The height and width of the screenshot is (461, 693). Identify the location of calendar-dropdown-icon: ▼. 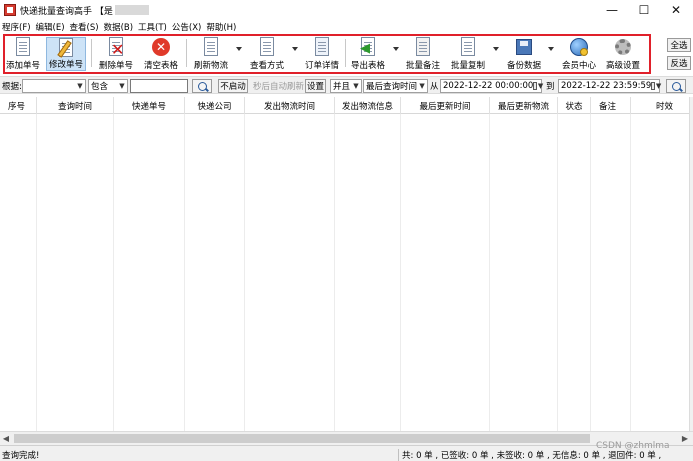
(538, 86).